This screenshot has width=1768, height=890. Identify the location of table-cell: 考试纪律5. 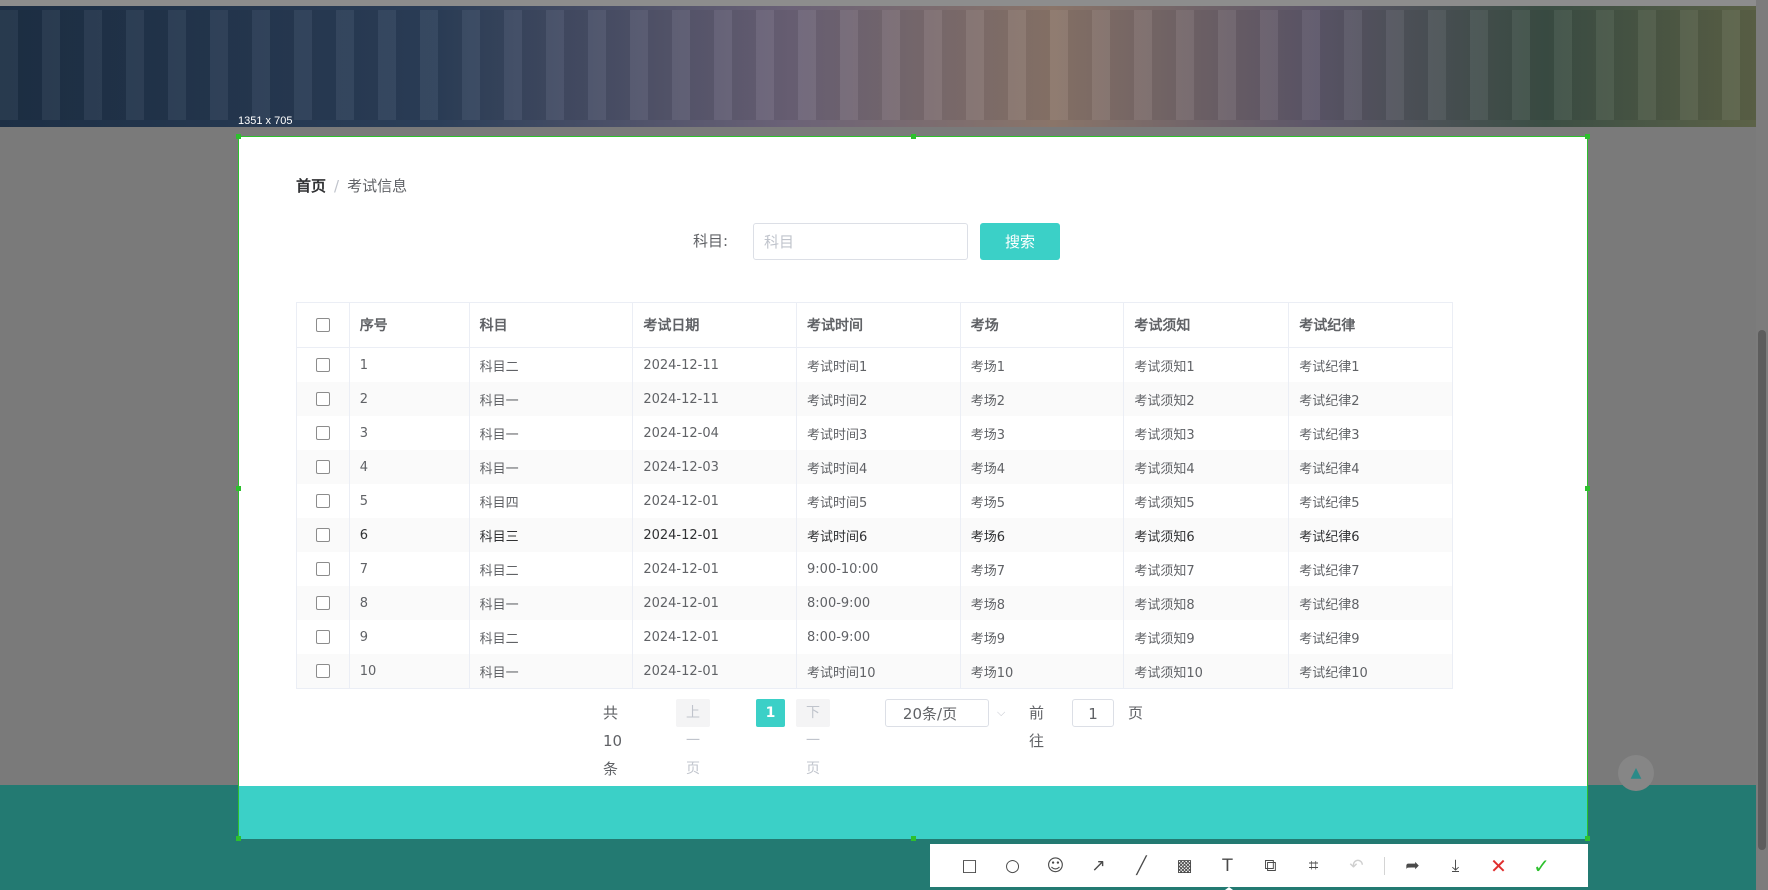
(1370, 501).